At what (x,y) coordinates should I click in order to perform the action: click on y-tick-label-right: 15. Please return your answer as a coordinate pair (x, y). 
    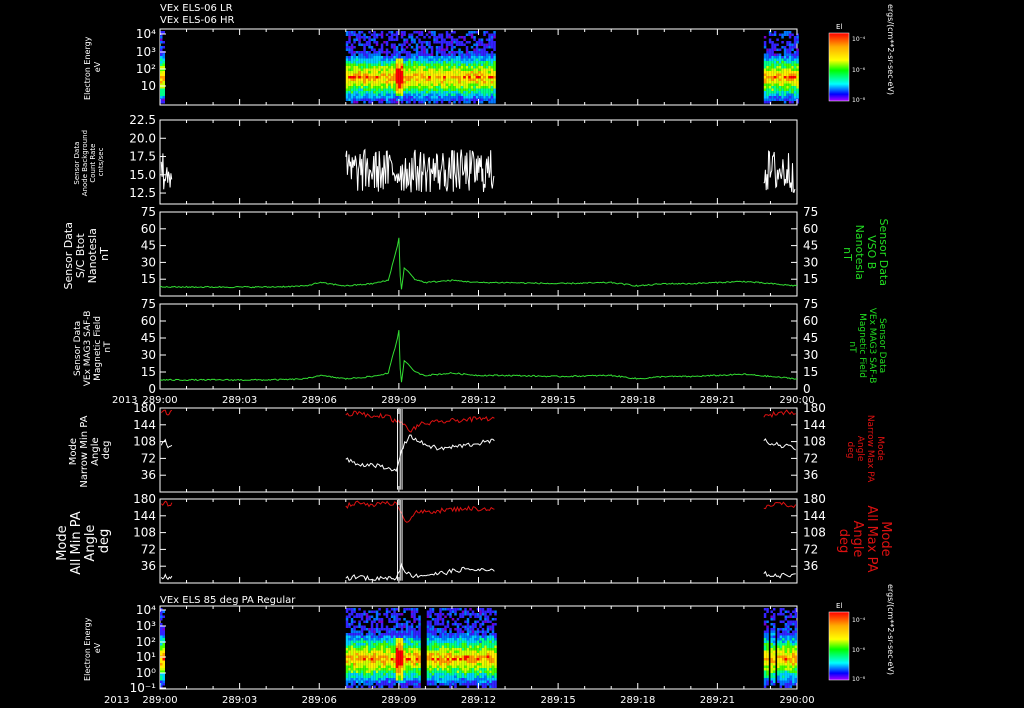
    Looking at the image, I should click on (810, 279).